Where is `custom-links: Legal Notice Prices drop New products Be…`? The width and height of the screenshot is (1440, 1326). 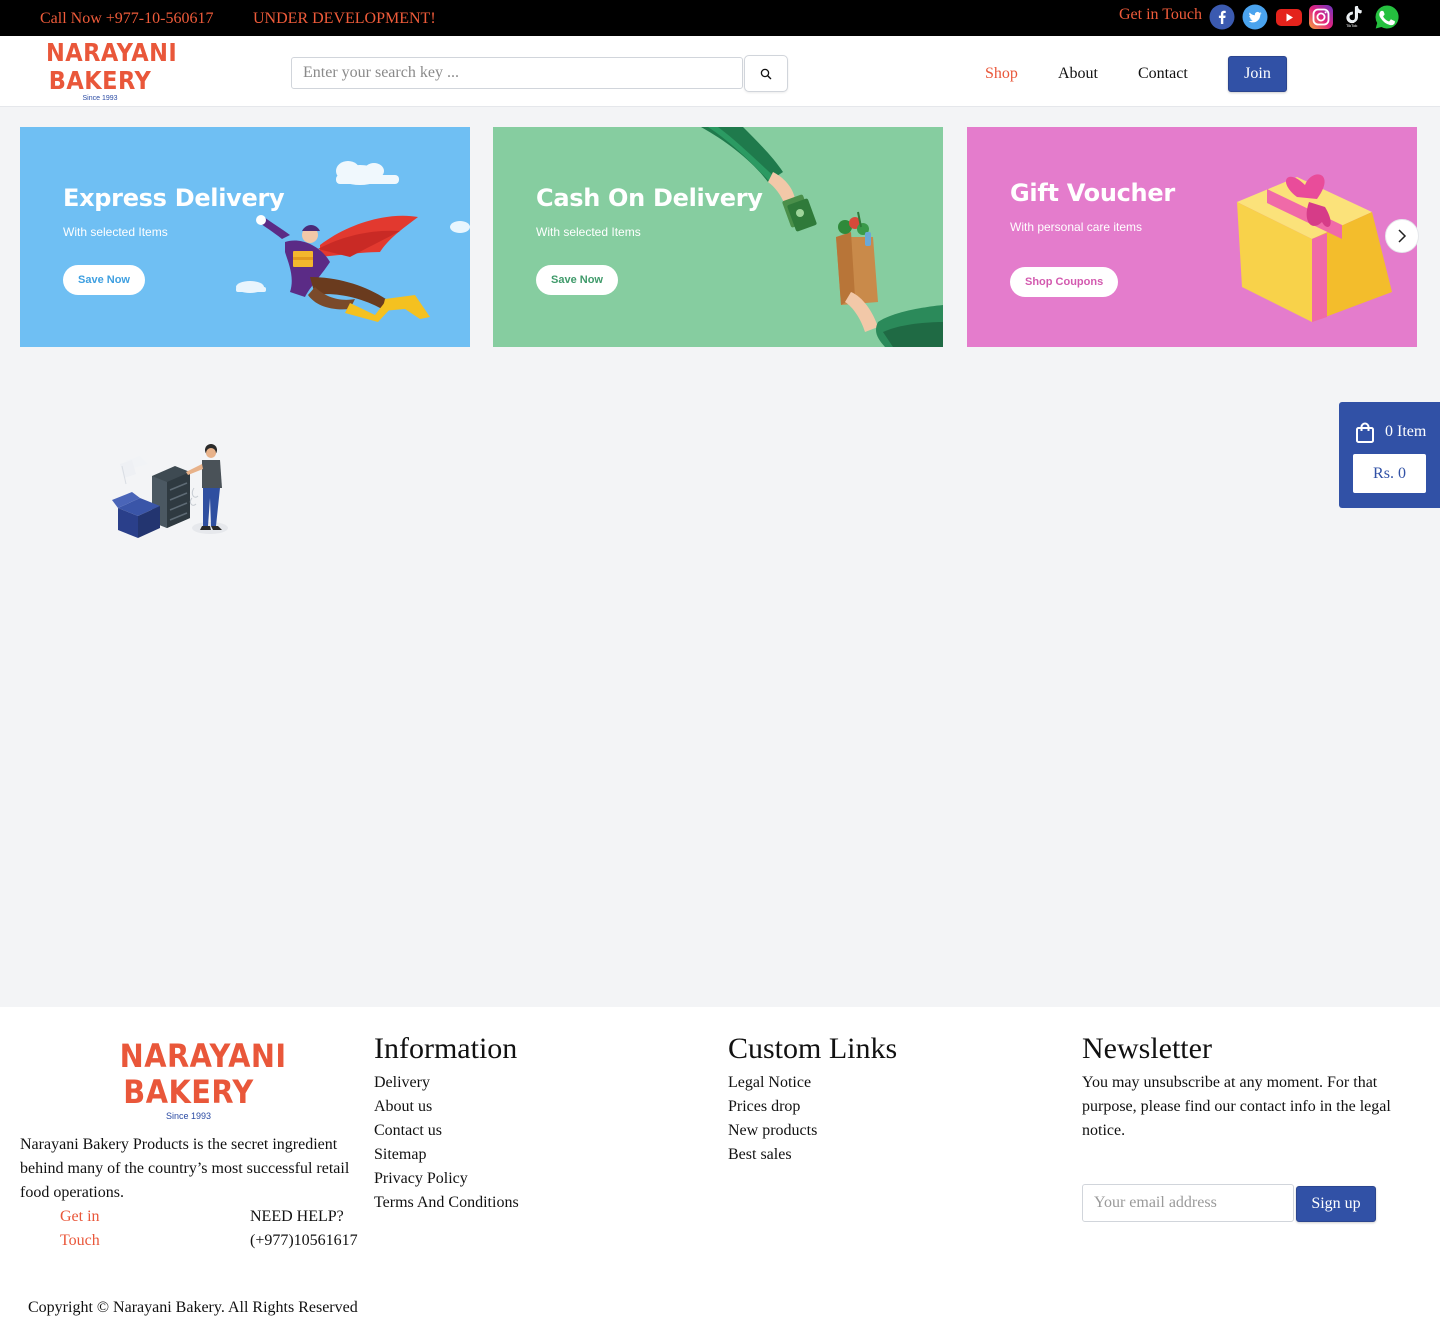
custom-links: Legal Notice Prices drop New products Be… is located at coordinates (772, 1119).